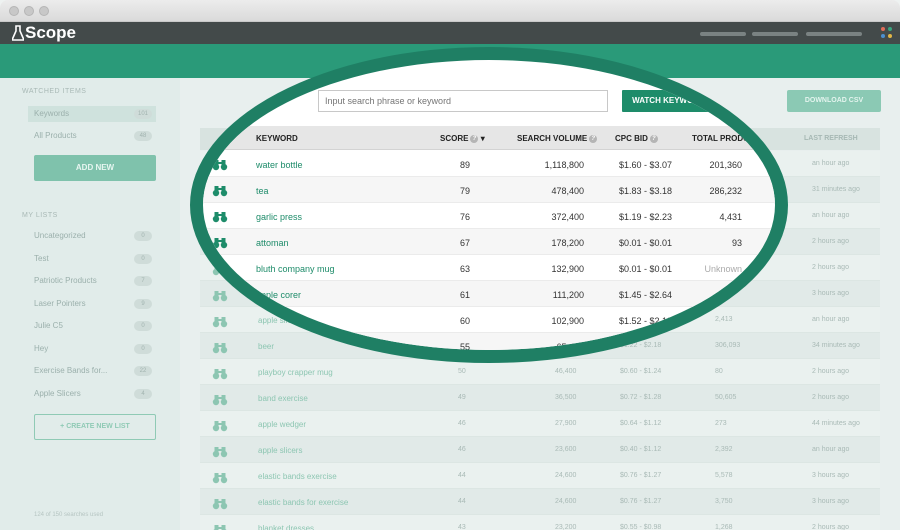 The height and width of the screenshot is (530, 900). Describe the element at coordinates (836, 189) in the screenshot. I see `refresh-dimmed: 31 minutes ago` at that location.